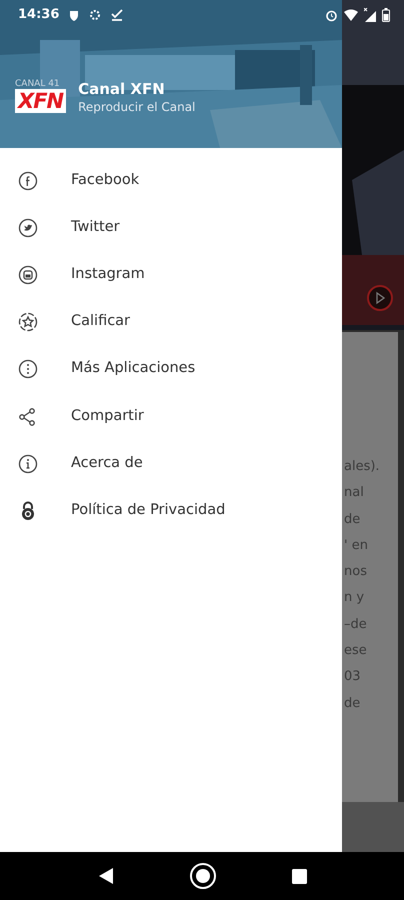  Describe the element at coordinates (108, 275) in the screenshot. I see `menu-item: Instagram` at that location.